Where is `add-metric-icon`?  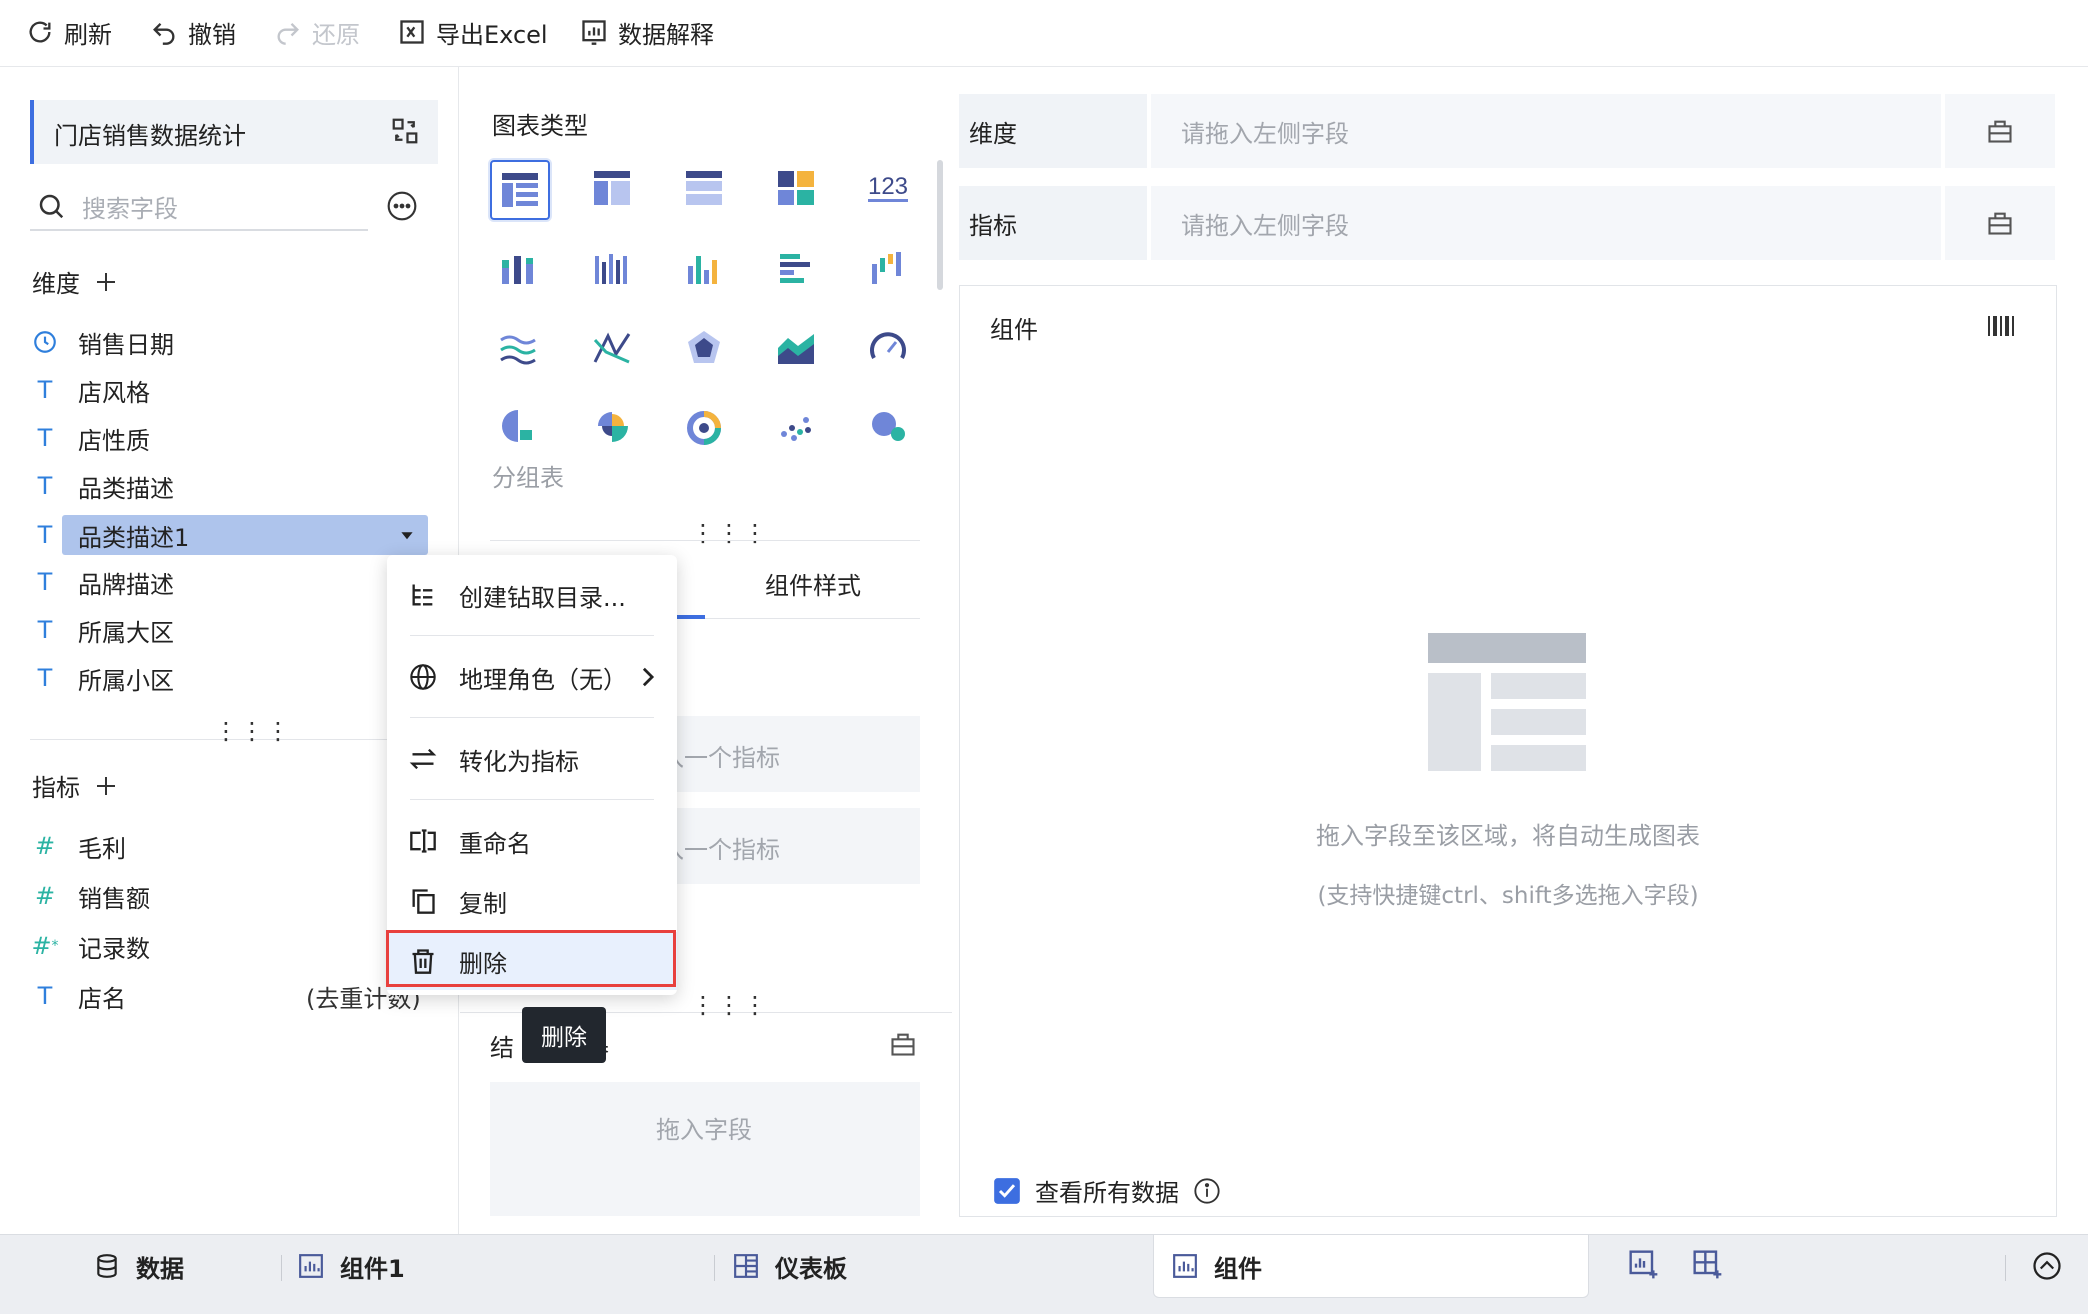
add-metric-icon is located at coordinates (106, 786).